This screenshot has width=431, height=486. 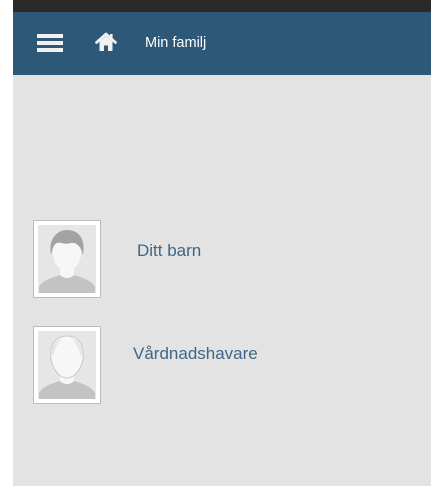 I want to click on child-avatar, so click(x=67, y=259).